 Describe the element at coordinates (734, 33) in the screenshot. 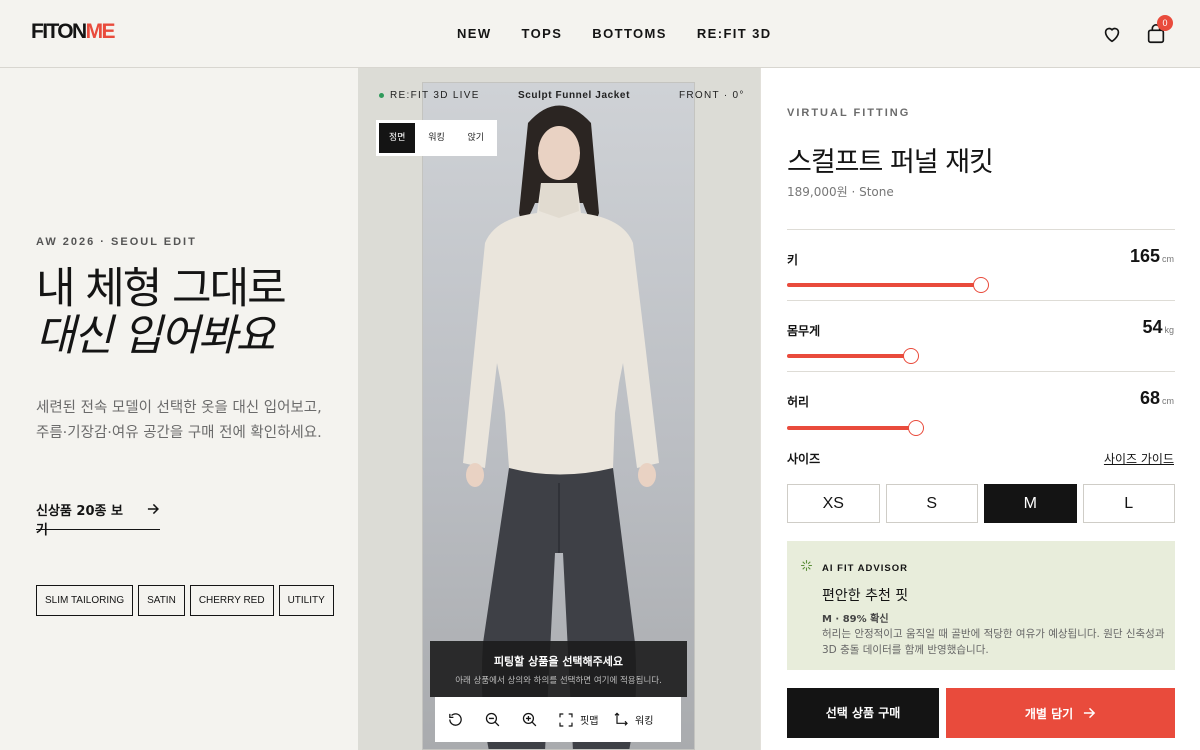

I see `nav-refit-3d: RE:FIT 3D` at that location.